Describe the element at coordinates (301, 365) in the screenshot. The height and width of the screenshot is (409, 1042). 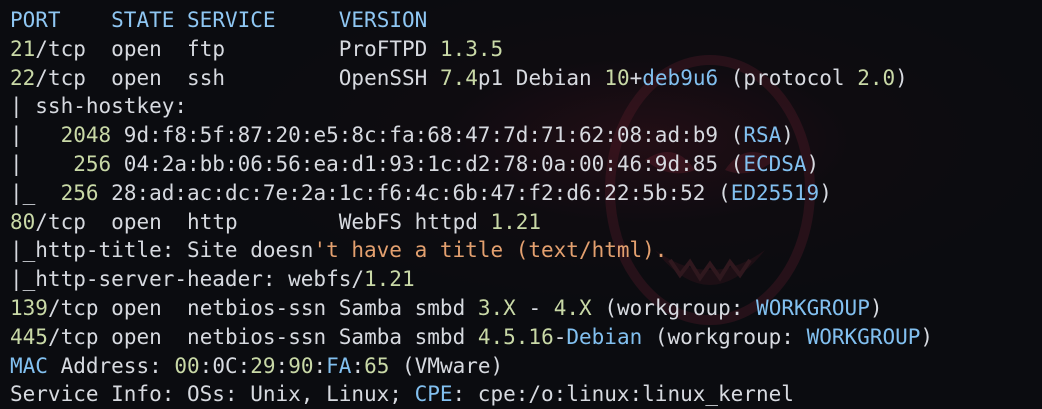
I see `mac-octet: 90` at that location.